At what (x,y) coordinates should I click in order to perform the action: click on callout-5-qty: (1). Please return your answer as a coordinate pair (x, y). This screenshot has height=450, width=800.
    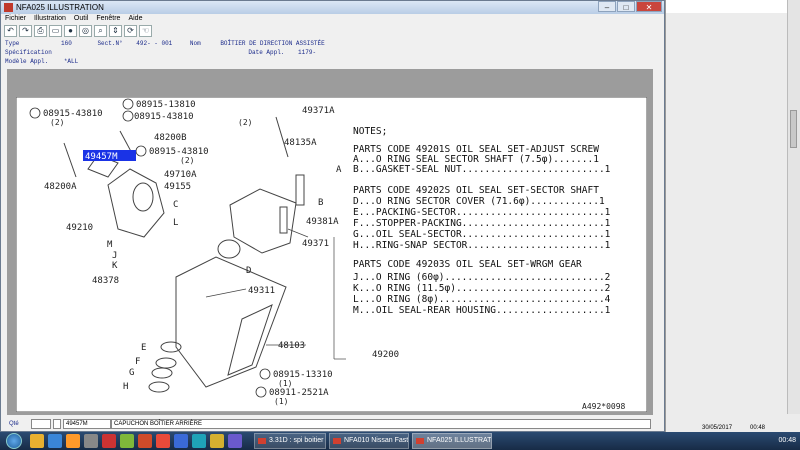
    Looking at the image, I should click on (285, 383).